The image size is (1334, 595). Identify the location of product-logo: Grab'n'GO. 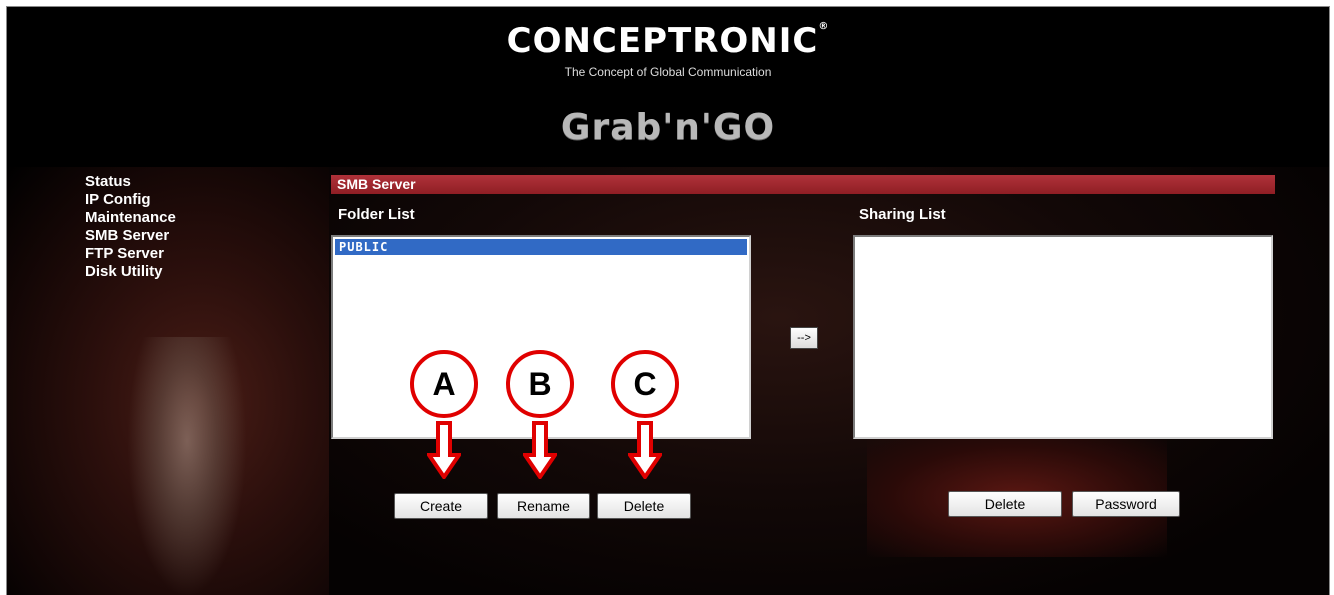
(668, 127).